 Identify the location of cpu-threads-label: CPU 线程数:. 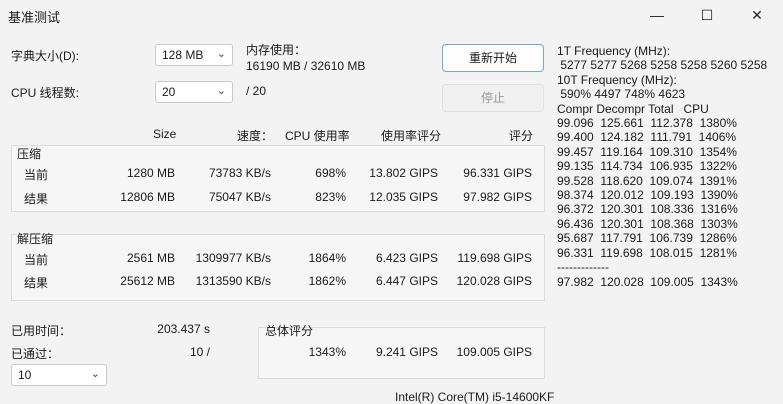
(45, 93).